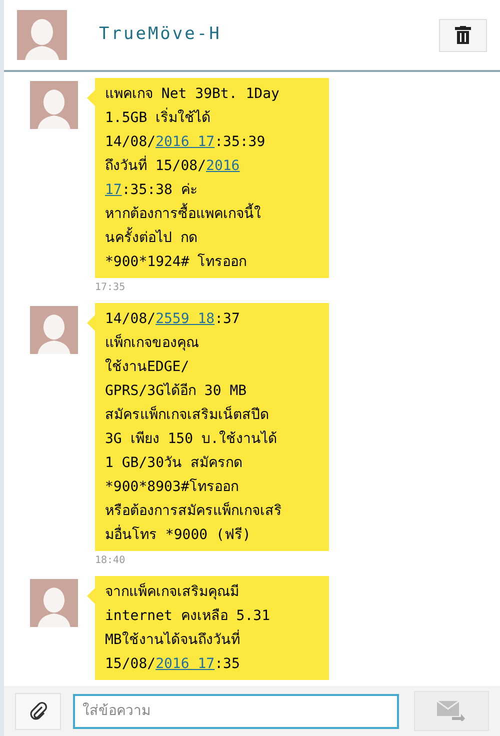 The height and width of the screenshot is (736, 500). What do you see at coordinates (110, 561) in the screenshot?
I see `message-time: 18:40` at bounding box center [110, 561].